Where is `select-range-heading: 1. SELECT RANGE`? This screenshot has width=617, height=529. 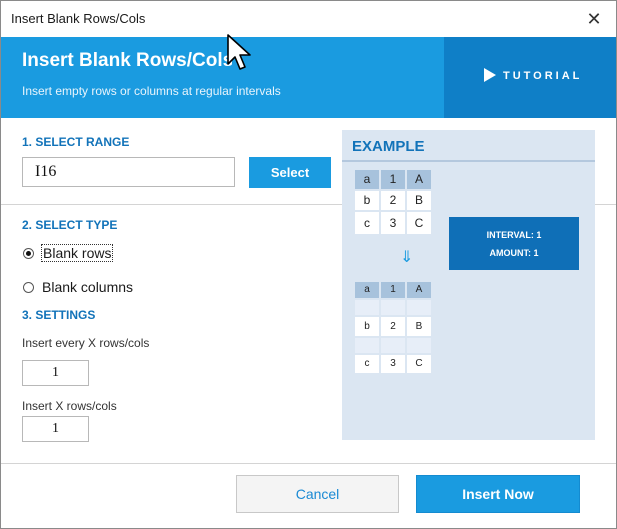 select-range-heading: 1. SELECT RANGE is located at coordinates (76, 142).